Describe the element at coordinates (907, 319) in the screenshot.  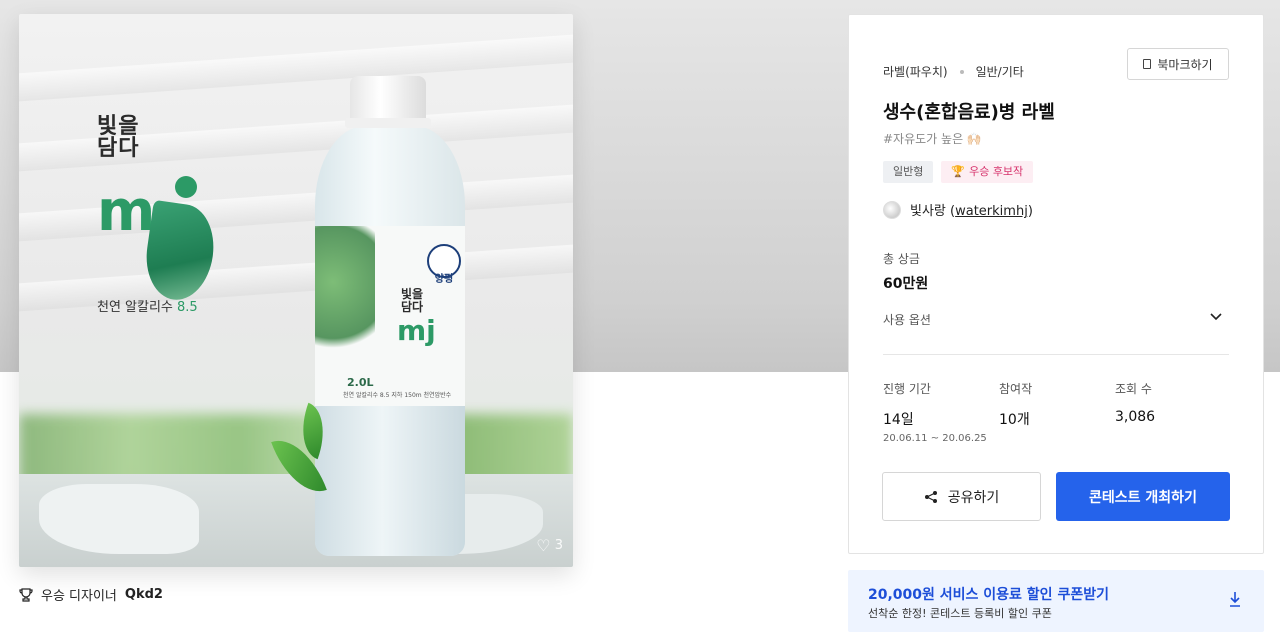
I see `usage-options-label: 사용 옵션` at that location.